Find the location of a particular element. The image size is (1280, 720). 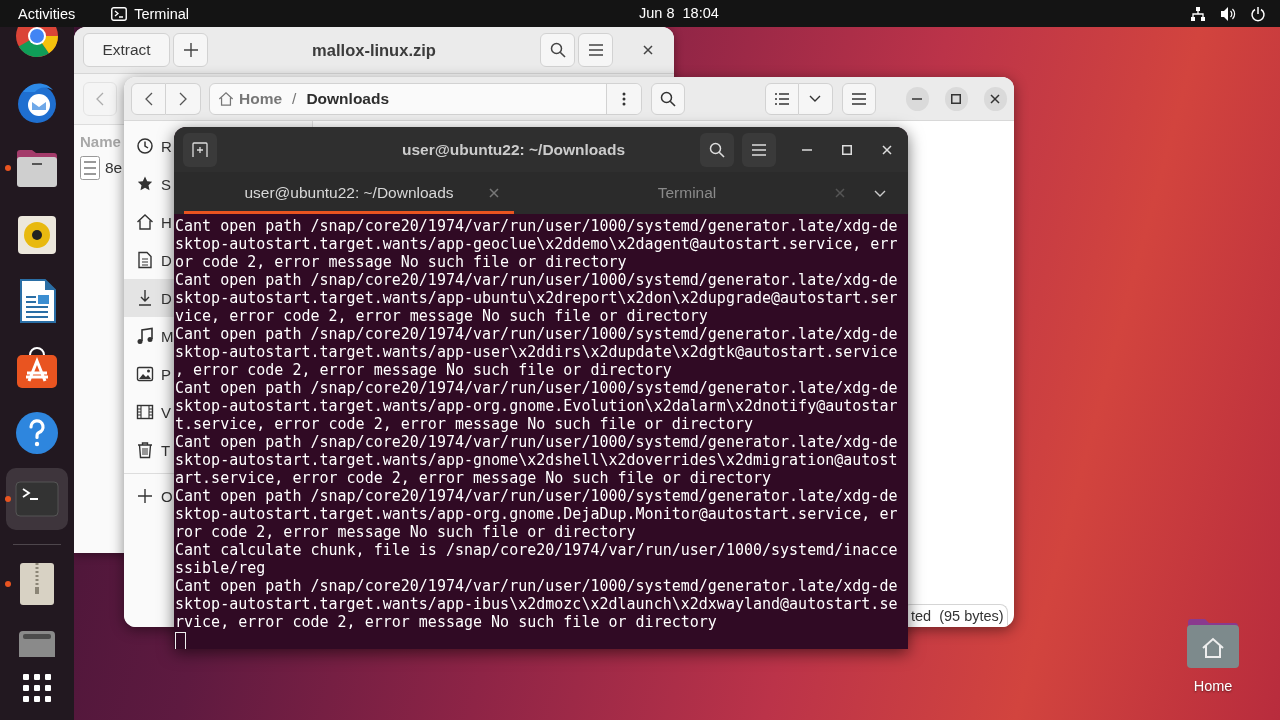

drive-icon is located at coordinates (37, 643).